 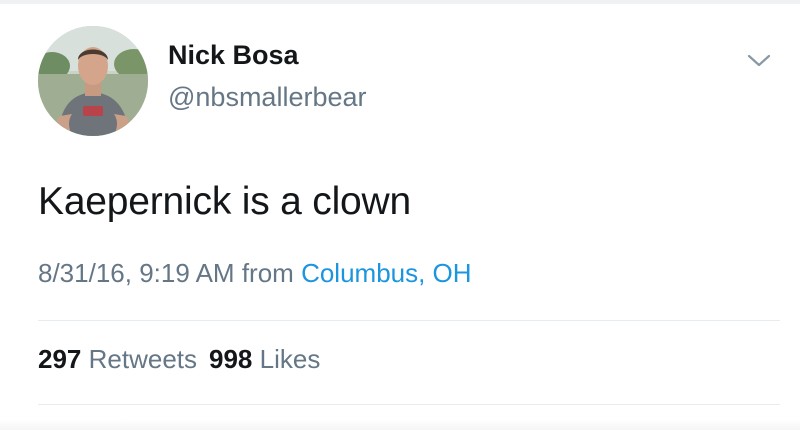 What do you see at coordinates (224, 201) in the screenshot?
I see `tweet-text: Kaepernick is a clown` at bounding box center [224, 201].